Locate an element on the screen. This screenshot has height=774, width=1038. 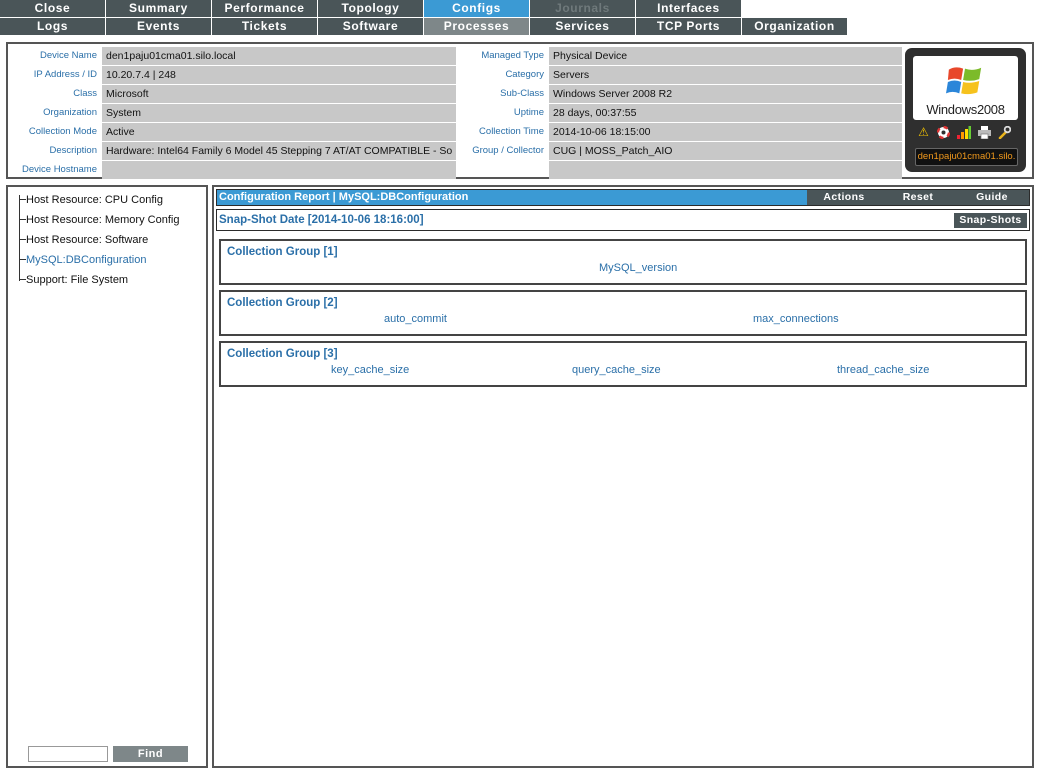
device-name-badge: den1paju01cma01.silo. is located at coordinates (966, 157).